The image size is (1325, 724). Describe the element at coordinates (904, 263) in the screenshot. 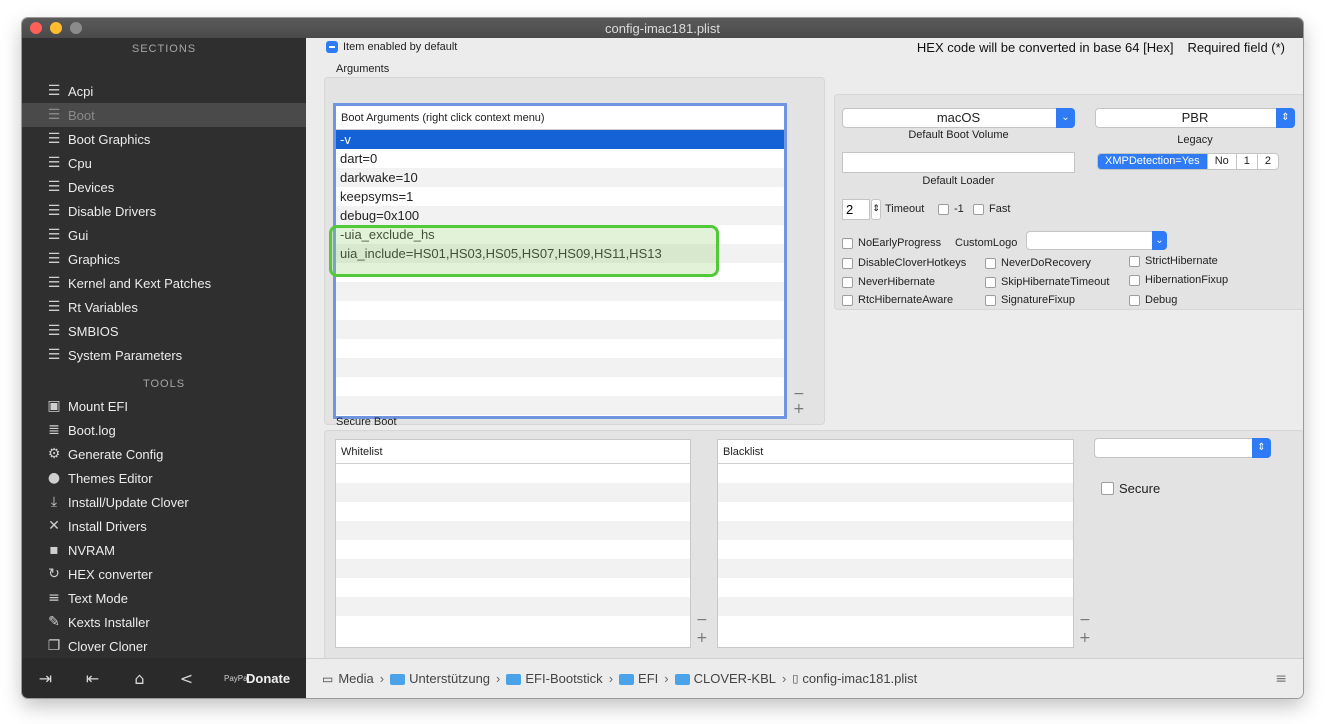

I see `flag-disable-clover-hotkeys: DisableCloverHotkeys` at that location.